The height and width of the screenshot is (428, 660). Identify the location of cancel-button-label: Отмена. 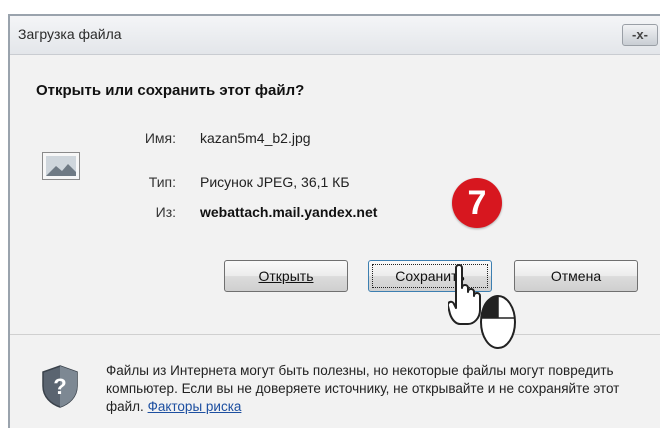
(576, 276).